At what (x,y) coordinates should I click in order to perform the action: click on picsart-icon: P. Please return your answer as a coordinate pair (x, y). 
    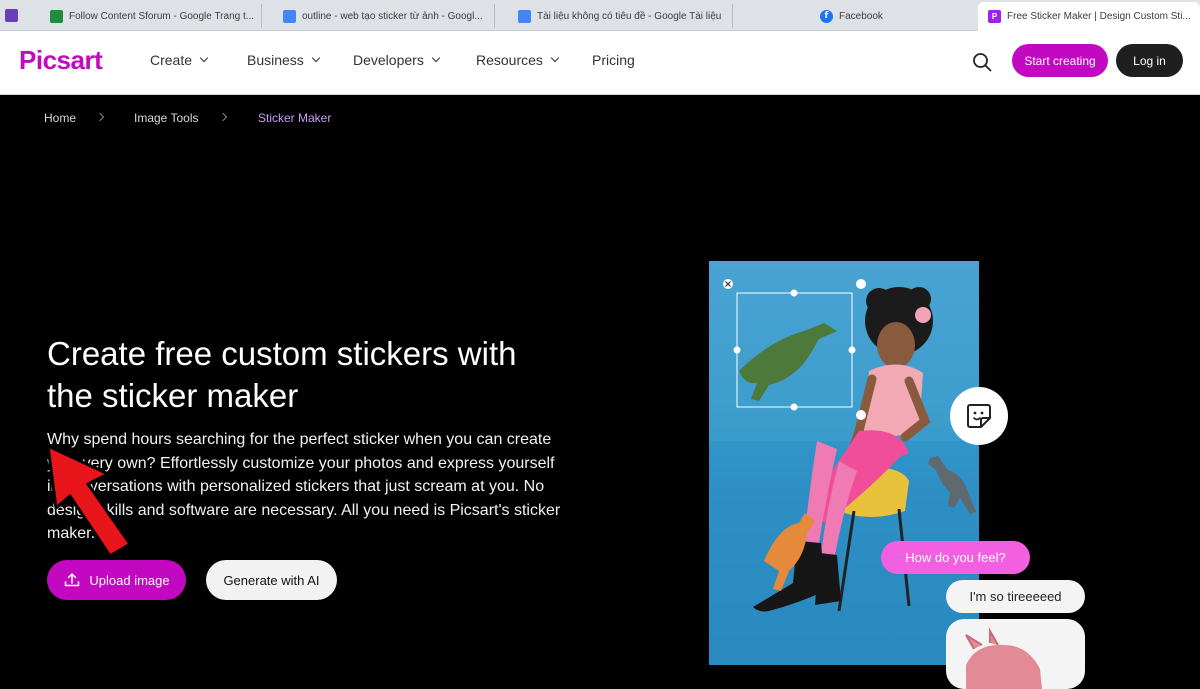
    Looking at the image, I should click on (994, 16).